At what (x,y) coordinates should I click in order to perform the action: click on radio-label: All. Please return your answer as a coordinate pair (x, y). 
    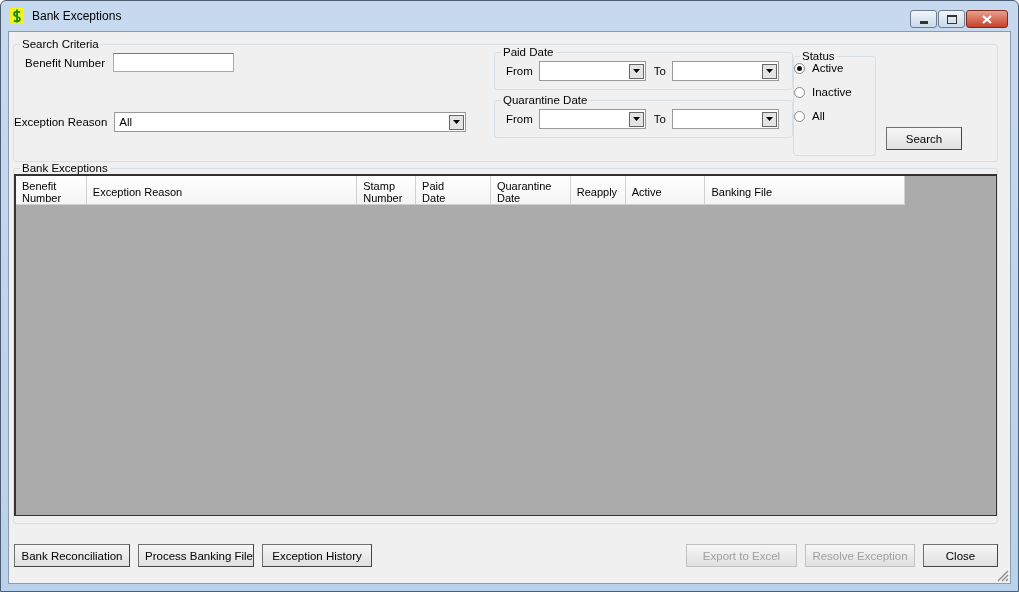
    Looking at the image, I should click on (818, 116).